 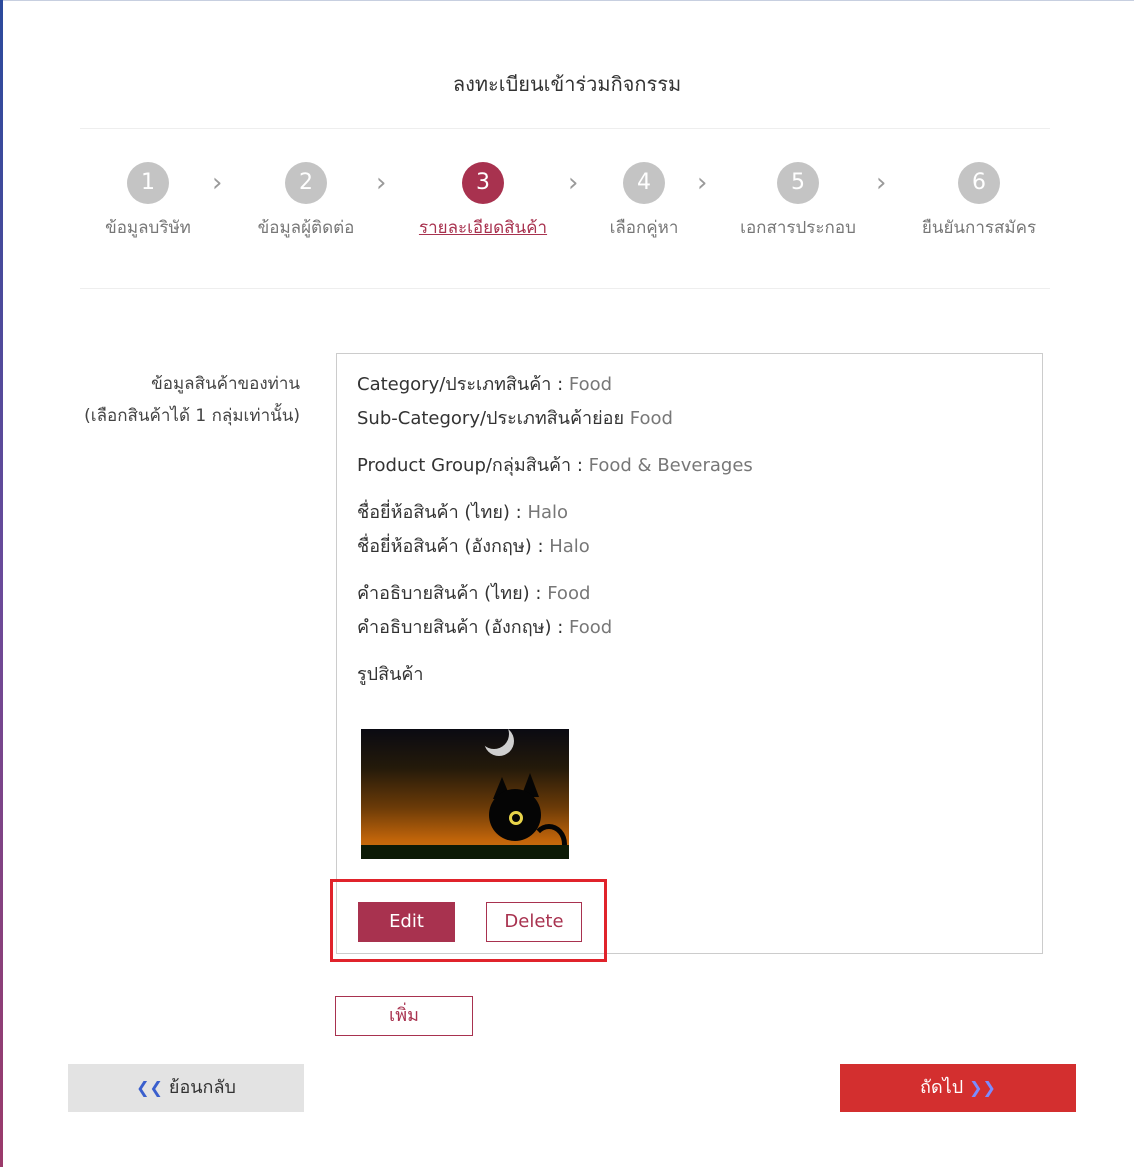 What do you see at coordinates (306, 228) in the screenshot?
I see `step-label: ข้อมูลผู้ติดต่อ` at bounding box center [306, 228].